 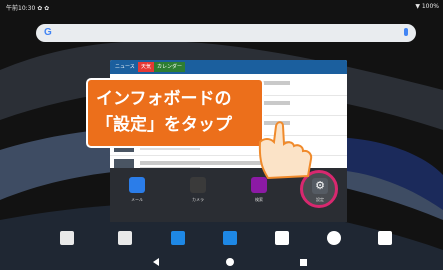 What do you see at coordinates (170, 67) in the screenshot?
I see `tab-calendar: カレンダー` at bounding box center [170, 67].